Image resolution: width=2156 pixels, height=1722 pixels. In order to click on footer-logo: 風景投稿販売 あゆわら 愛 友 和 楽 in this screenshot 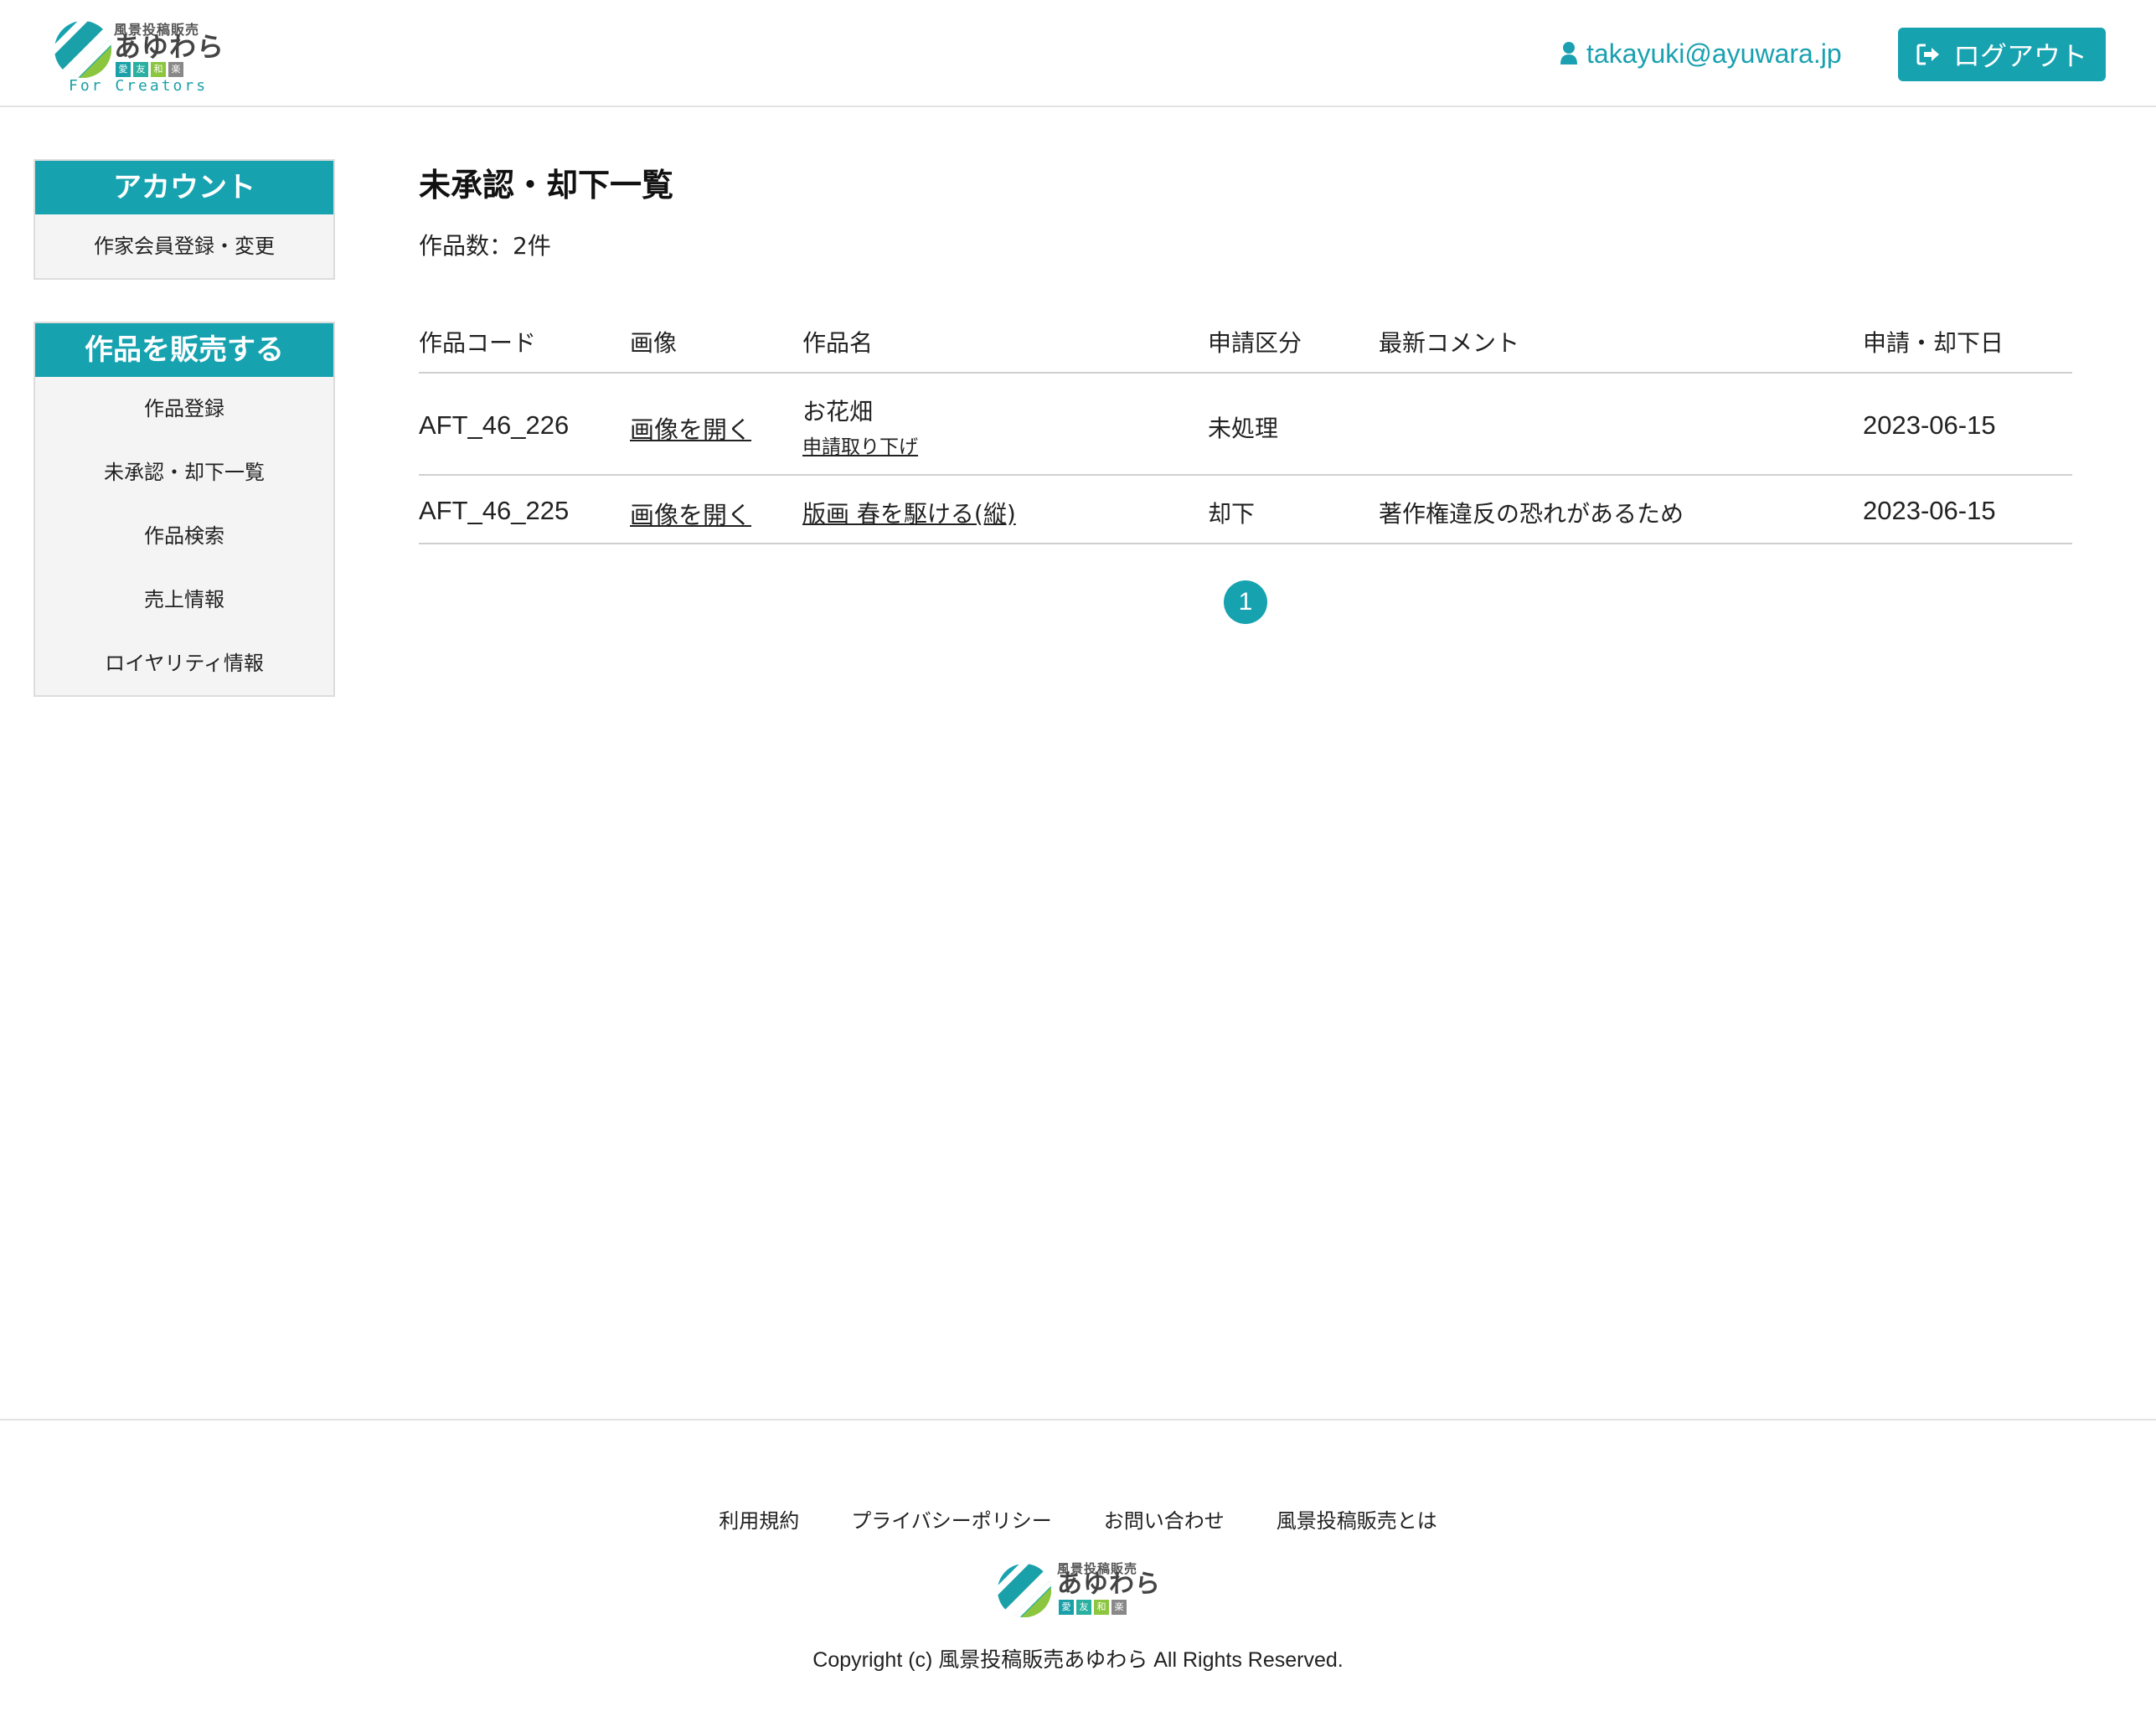, I will do `click(1080, 1591)`.